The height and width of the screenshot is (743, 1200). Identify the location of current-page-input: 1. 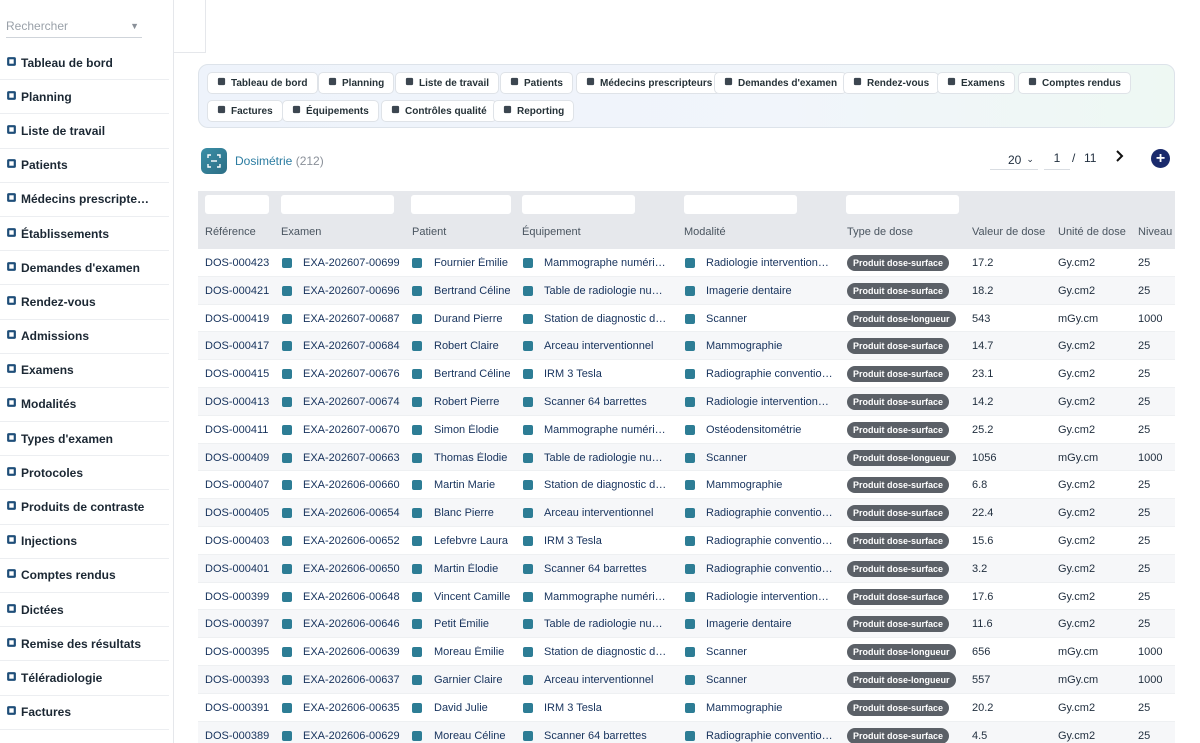
(1057, 160).